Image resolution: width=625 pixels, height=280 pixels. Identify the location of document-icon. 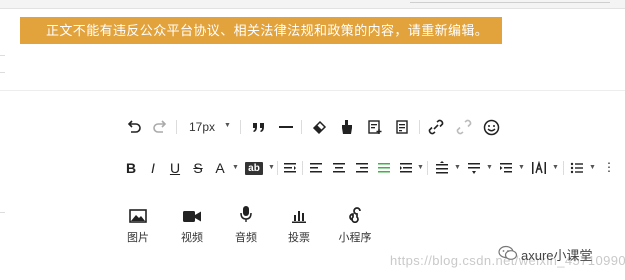
(402, 127).